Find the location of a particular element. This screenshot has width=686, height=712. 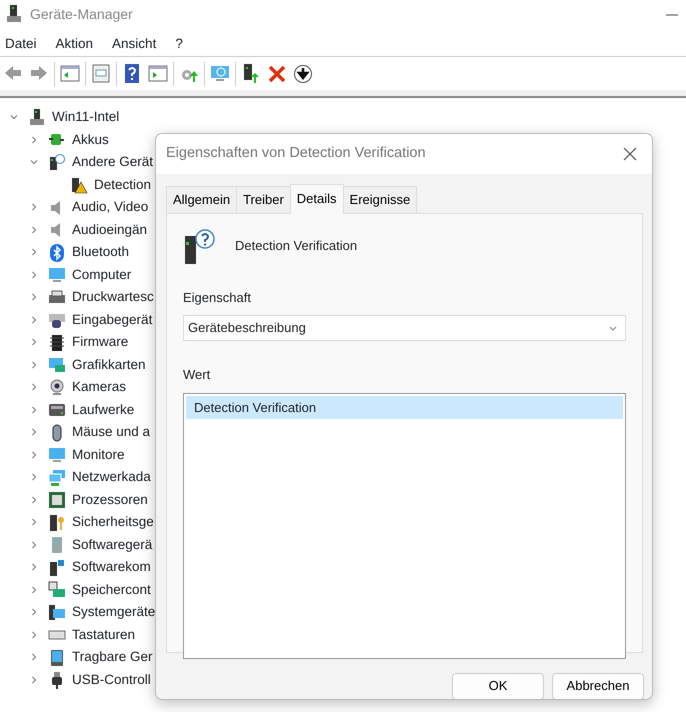

tree-item: Mäuse und a is located at coordinates (111, 432).